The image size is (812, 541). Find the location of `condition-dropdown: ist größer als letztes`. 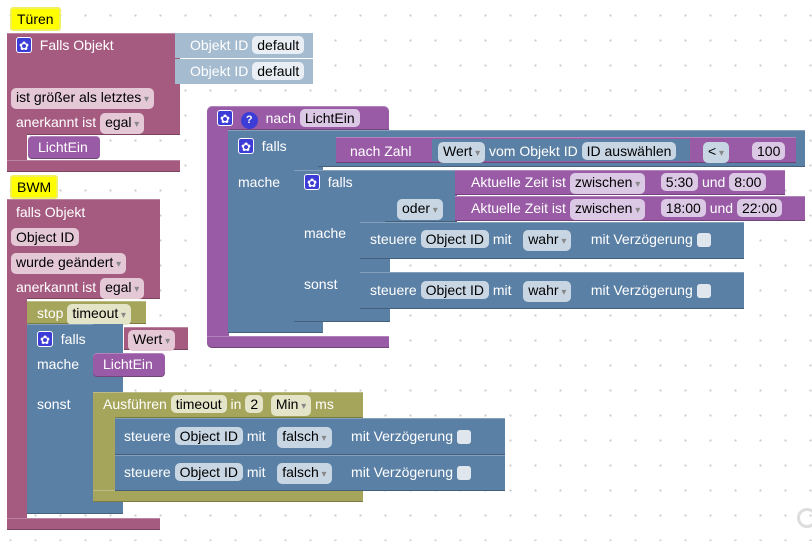

condition-dropdown: ist größer als letztes is located at coordinates (83, 98).